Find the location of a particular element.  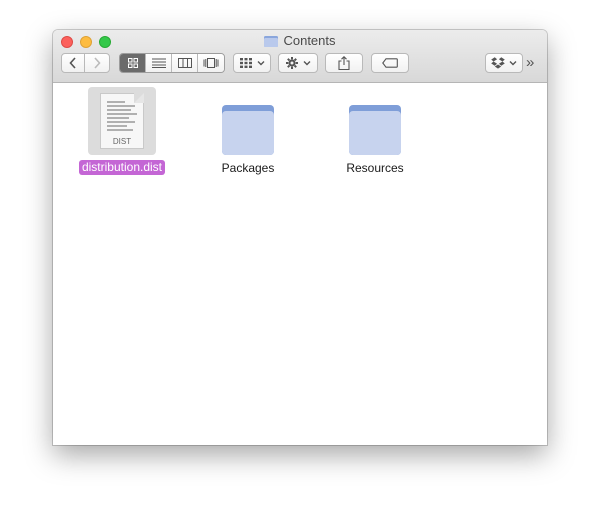

back-button is located at coordinates (73, 63).